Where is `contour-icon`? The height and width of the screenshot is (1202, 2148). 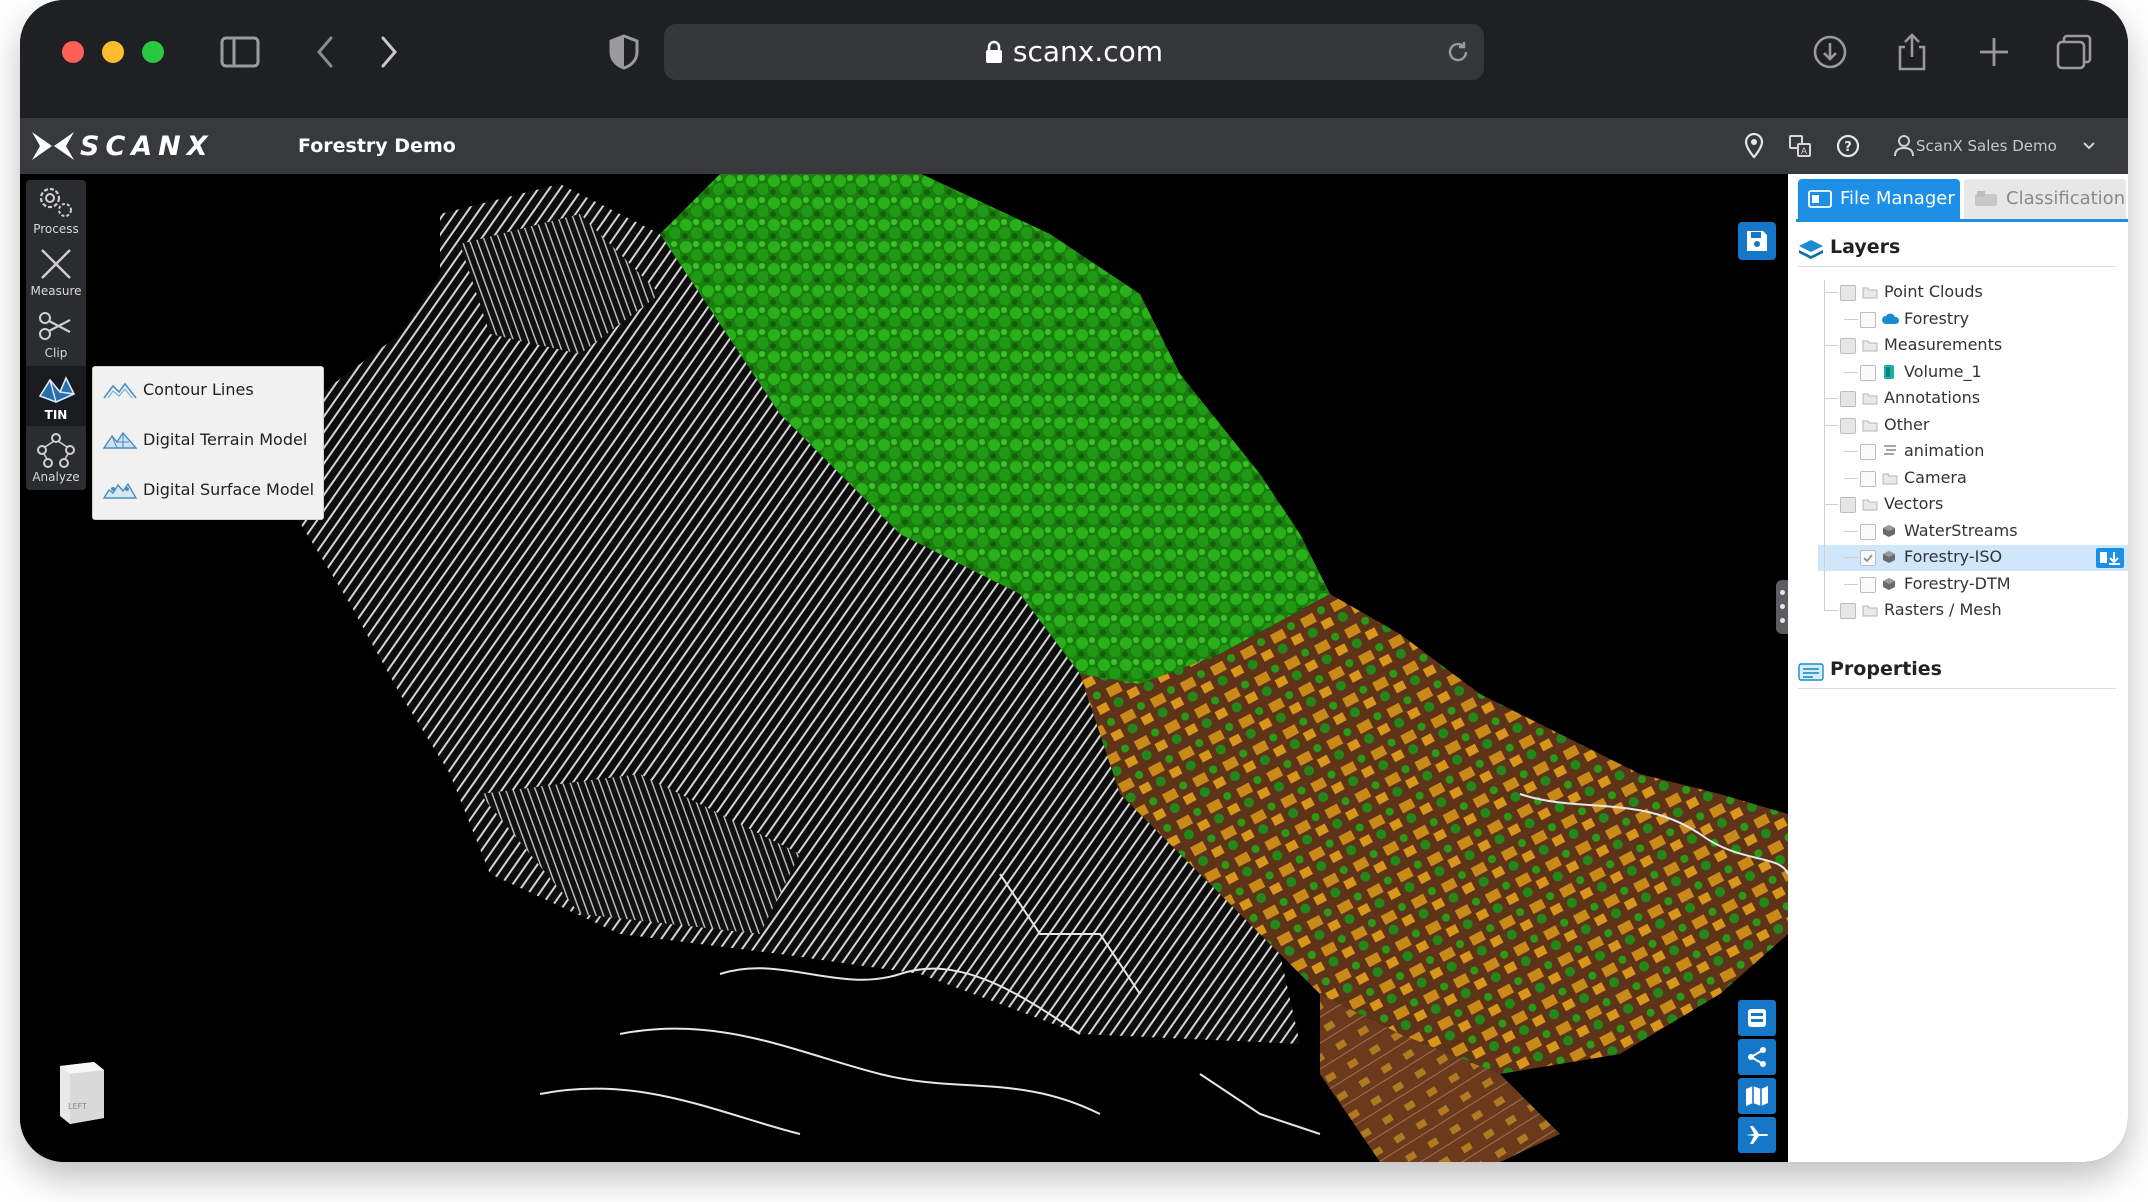
contour-icon is located at coordinates (120, 390).